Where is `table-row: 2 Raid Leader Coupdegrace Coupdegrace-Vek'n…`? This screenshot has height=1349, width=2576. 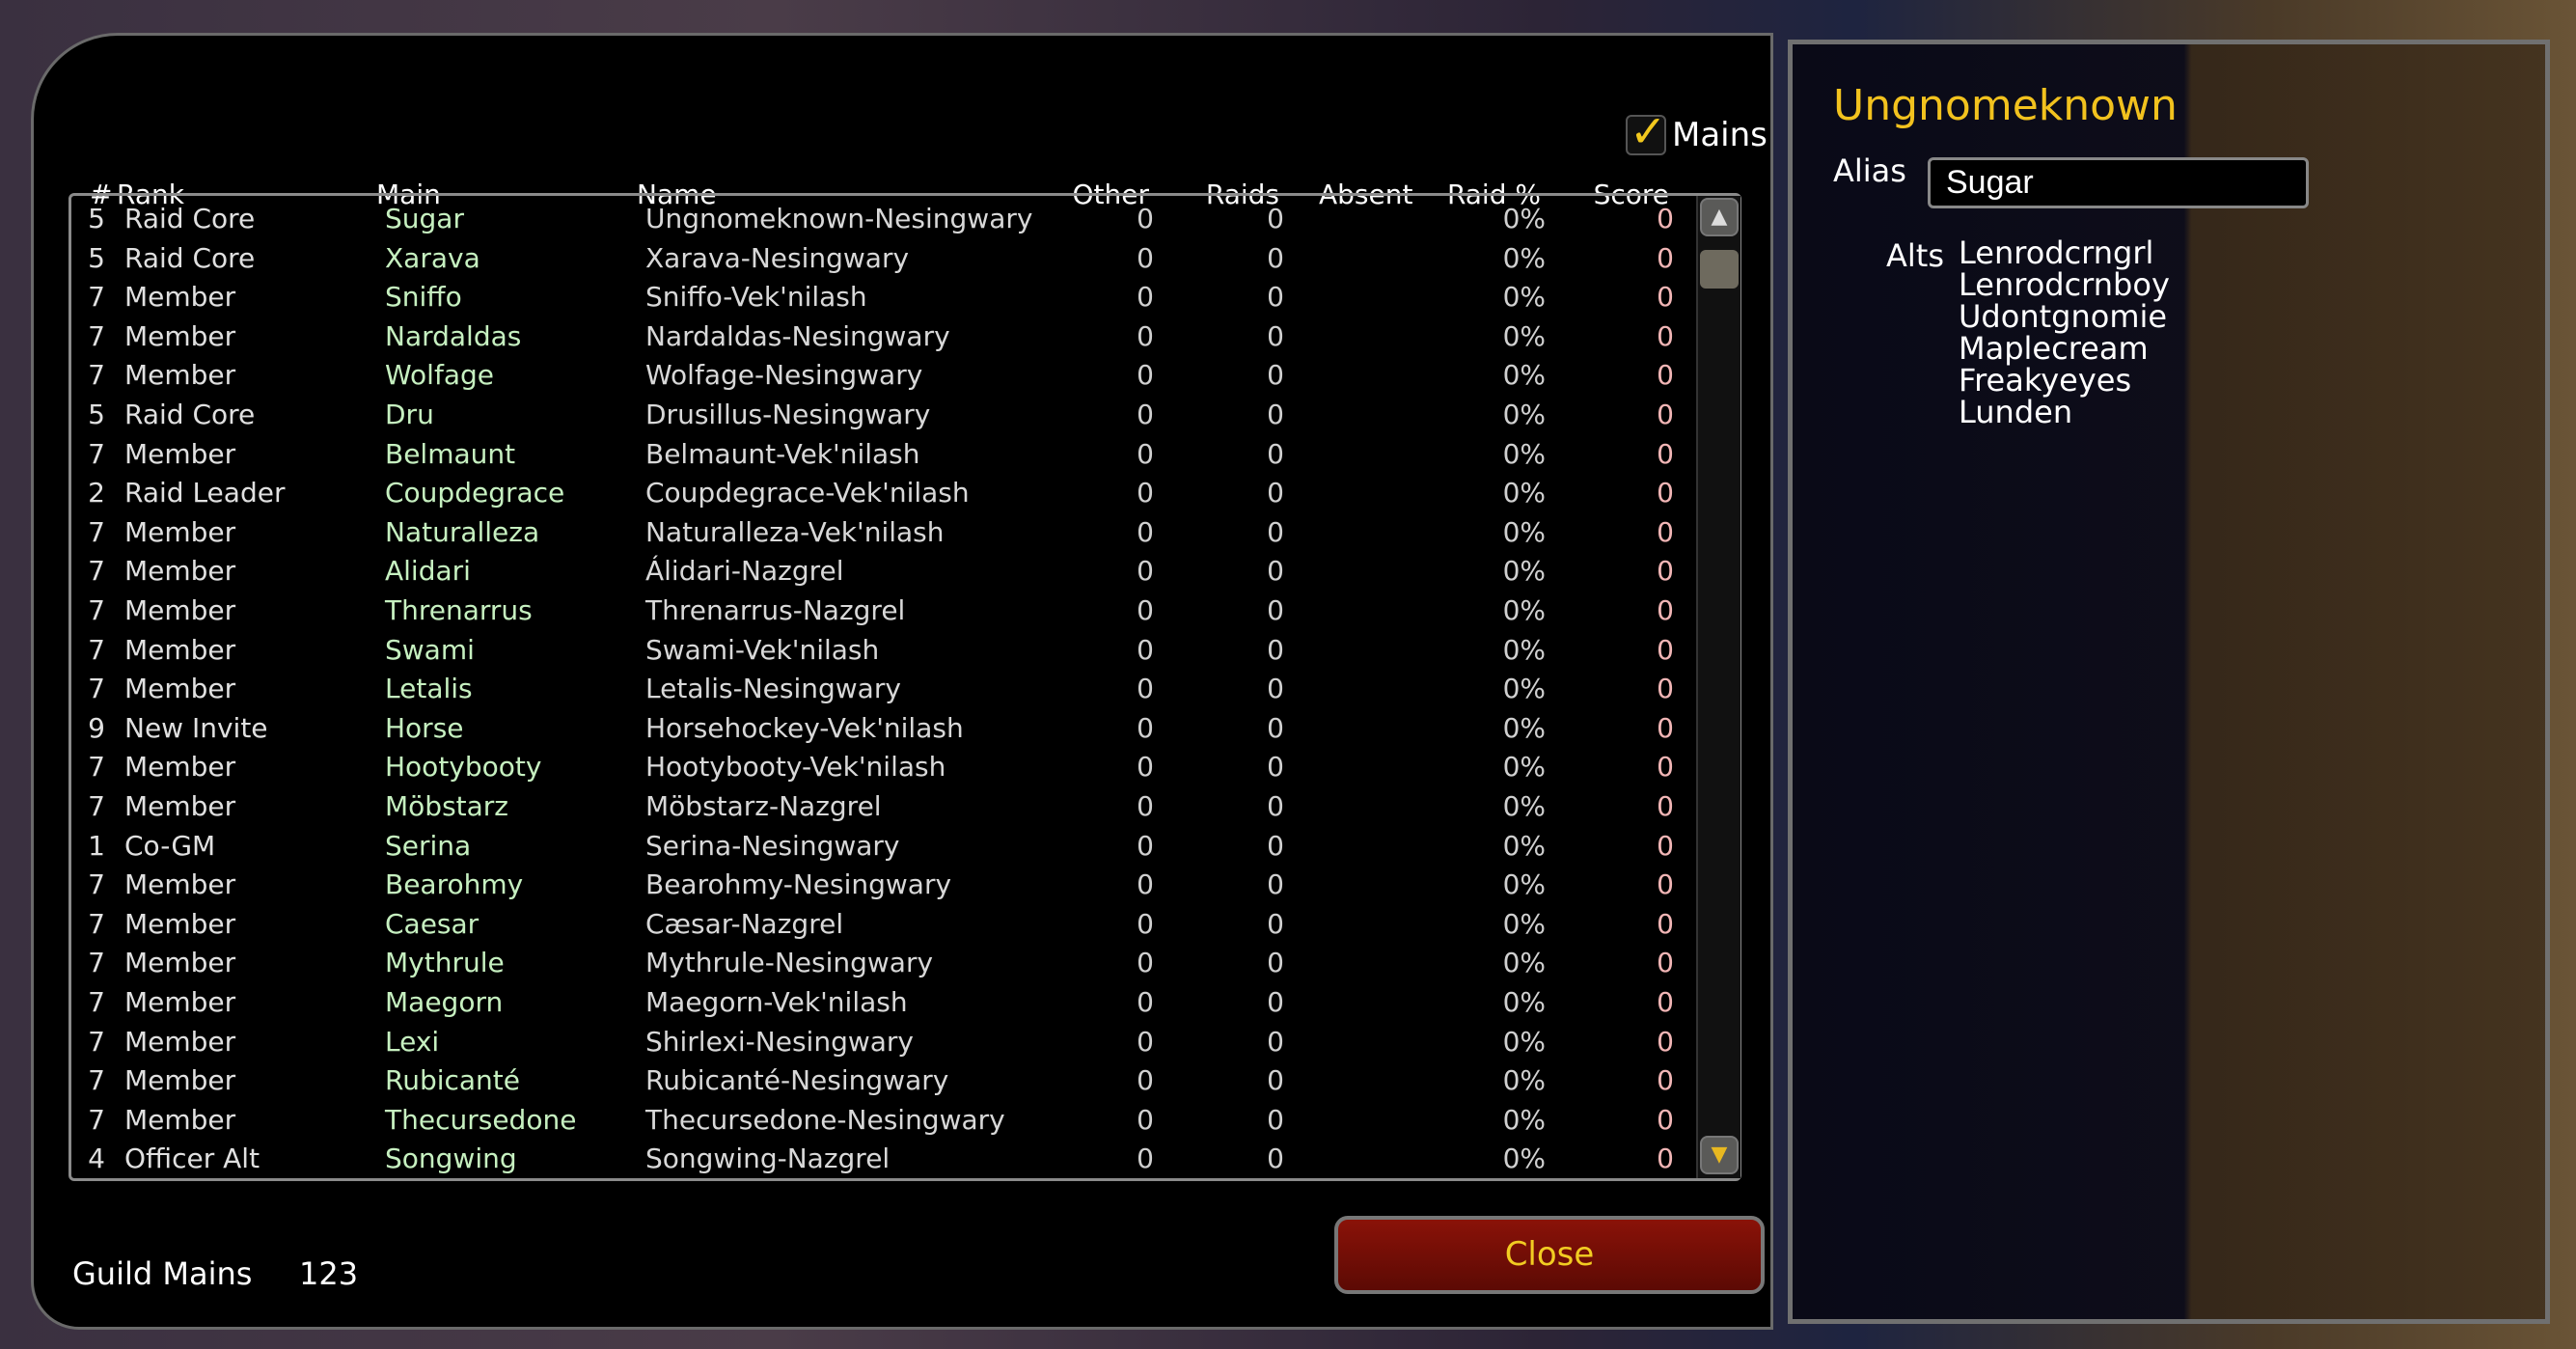
table-row: 2 Raid Leader Coupdegrace Coupdegrace-Vek'n… is located at coordinates (881, 493).